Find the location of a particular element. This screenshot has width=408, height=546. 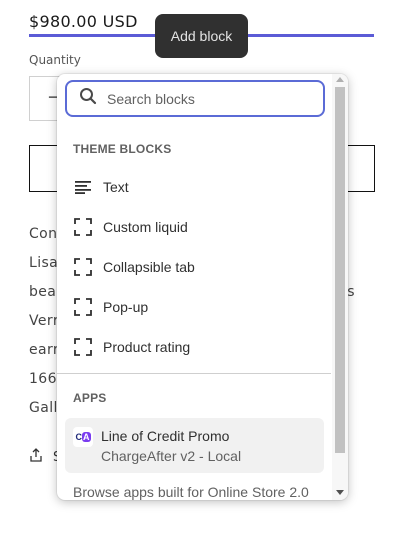

search-field is located at coordinates (195, 98).